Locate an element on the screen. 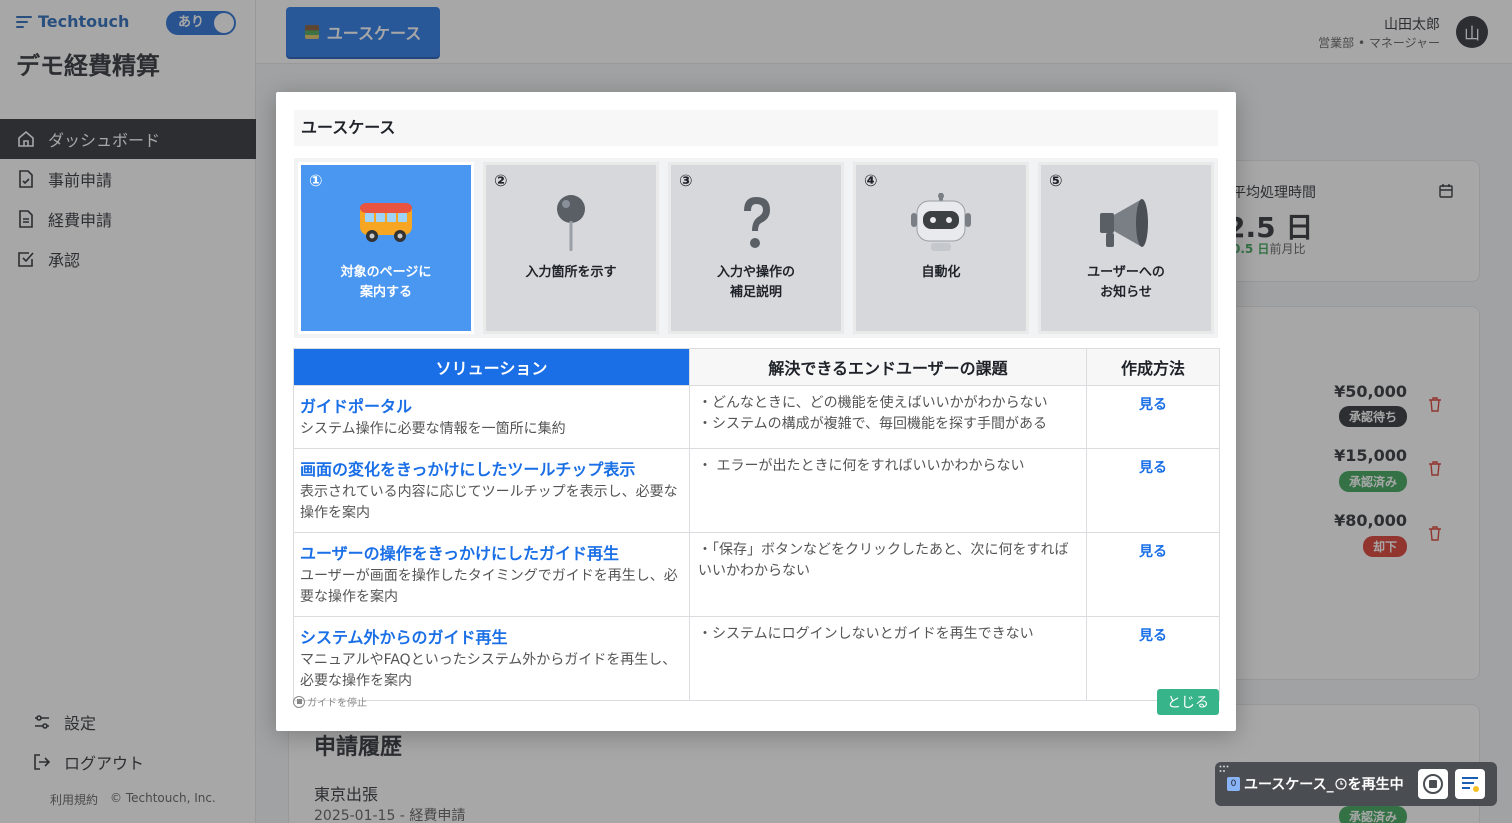 The image size is (1512, 823). step-label: 自動化 is located at coordinates (941, 272).